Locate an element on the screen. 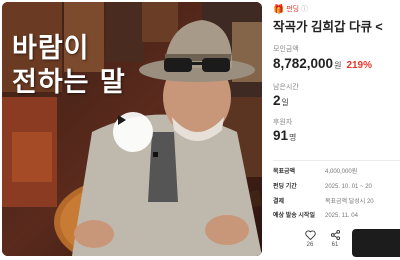 The height and width of the screenshot is (260, 400). overlay-title: 바람이 전하는 말 is located at coordinates (69, 66).